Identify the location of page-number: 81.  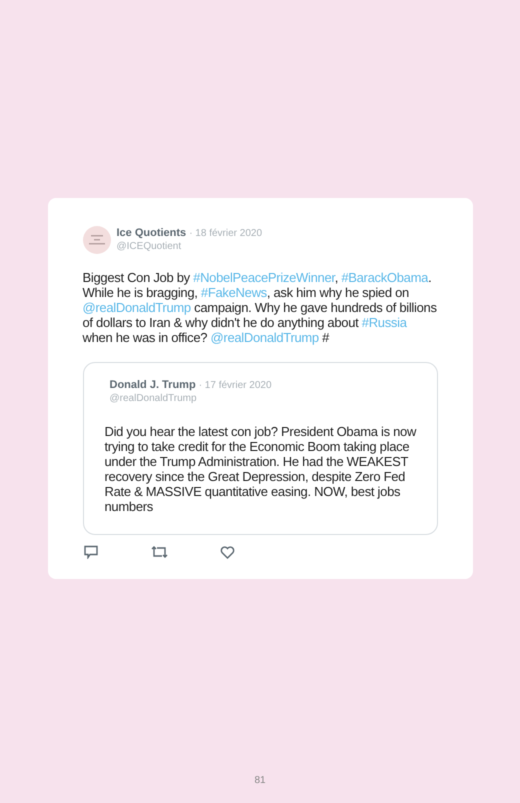
(260, 781).